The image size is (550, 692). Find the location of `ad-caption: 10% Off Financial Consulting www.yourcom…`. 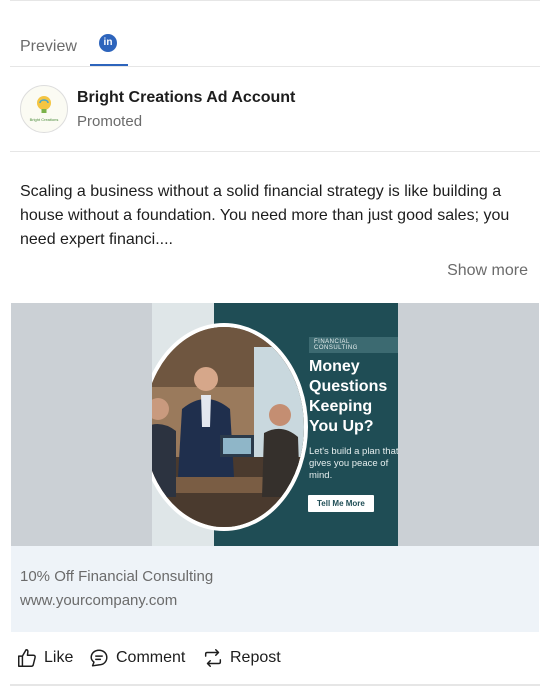

ad-caption: 10% Off Financial Consulting www.yourcom… is located at coordinates (275, 589).